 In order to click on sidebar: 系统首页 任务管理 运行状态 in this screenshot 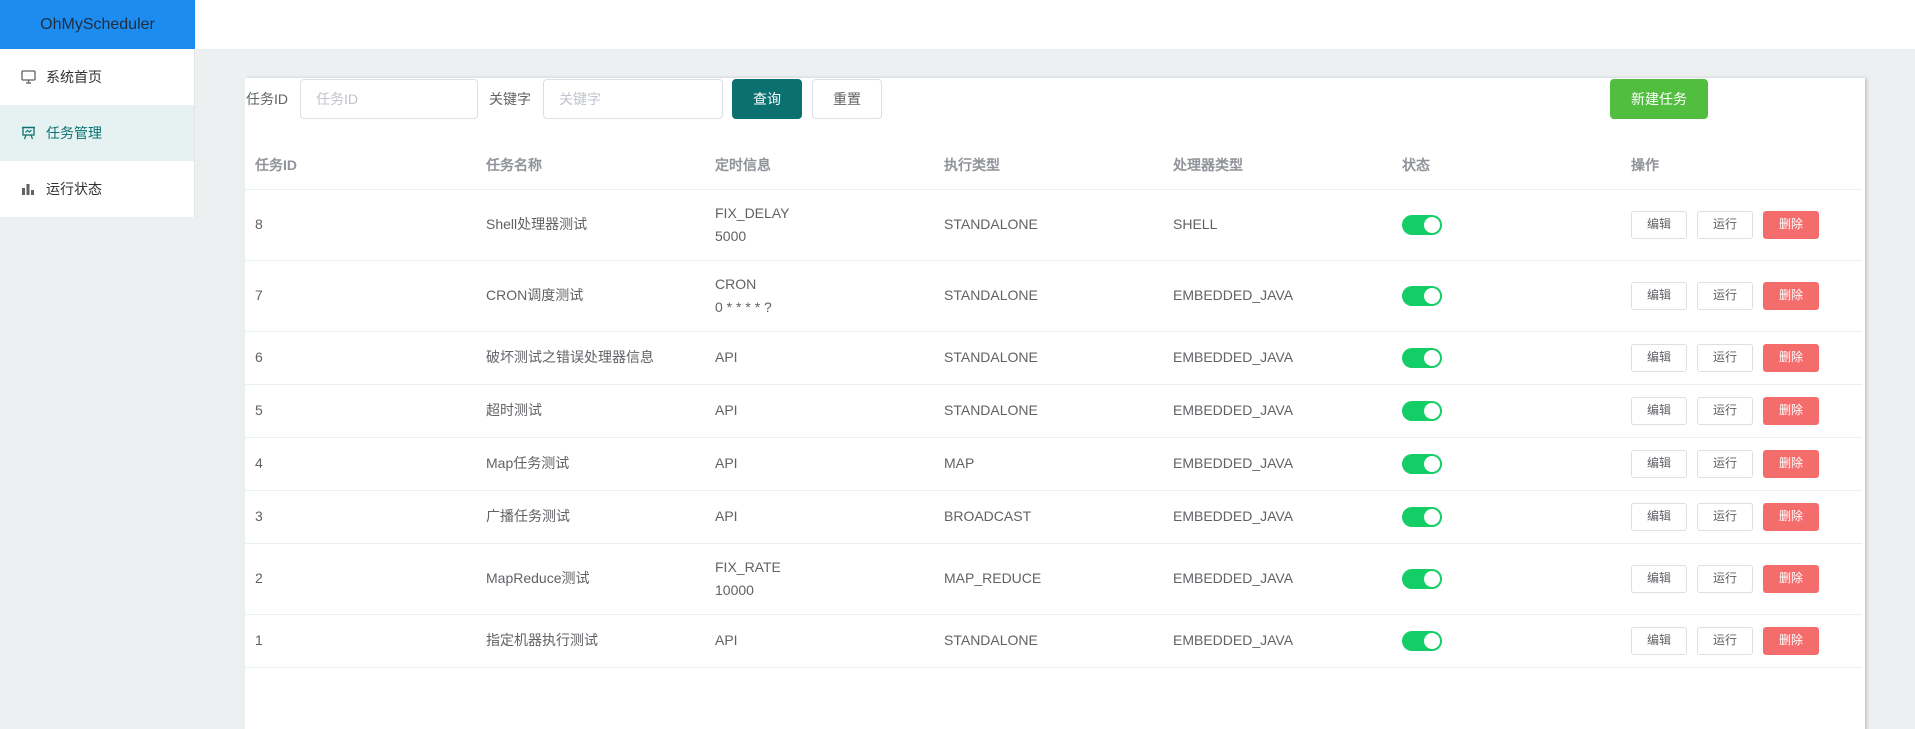, I will do `click(97, 133)`.